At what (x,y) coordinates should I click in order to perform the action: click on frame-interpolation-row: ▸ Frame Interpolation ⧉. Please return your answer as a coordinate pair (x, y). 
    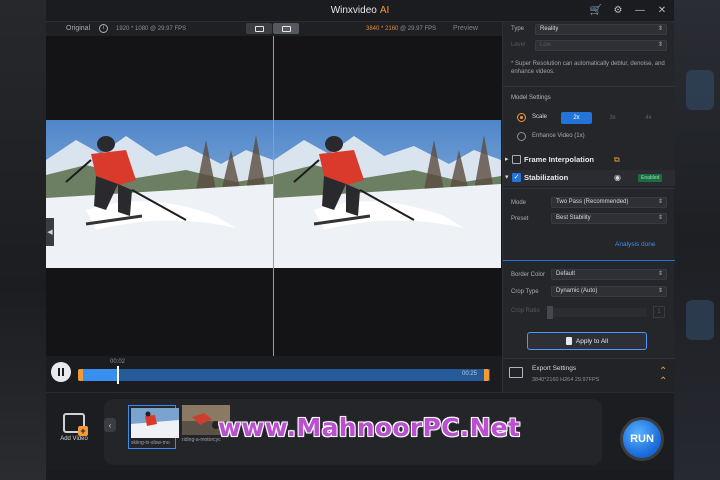
    Looking at the image, I should click on (589, 160).